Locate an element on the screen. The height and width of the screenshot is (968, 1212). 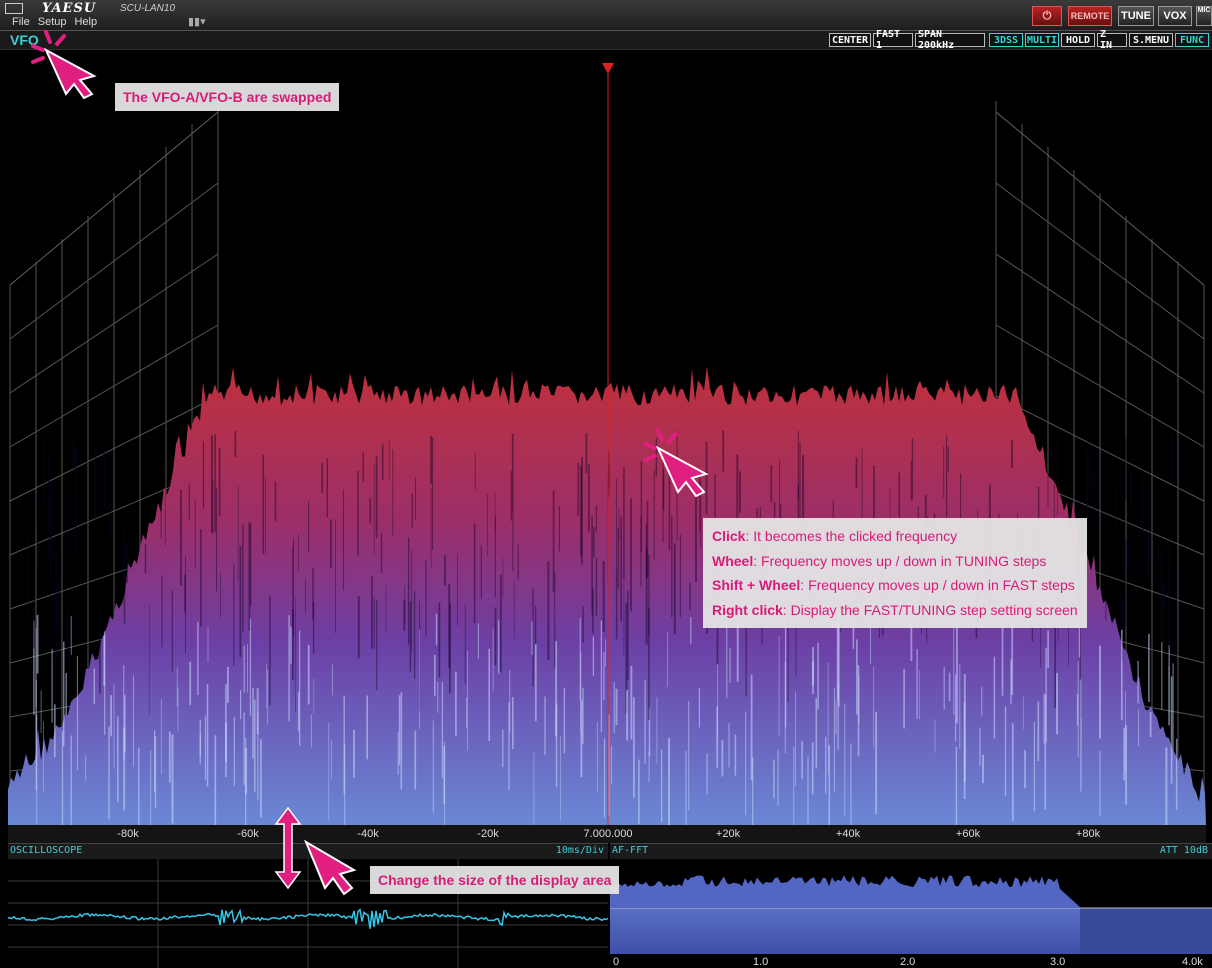
menu-bar: File Setup Help is located at coordinates (54, 22).